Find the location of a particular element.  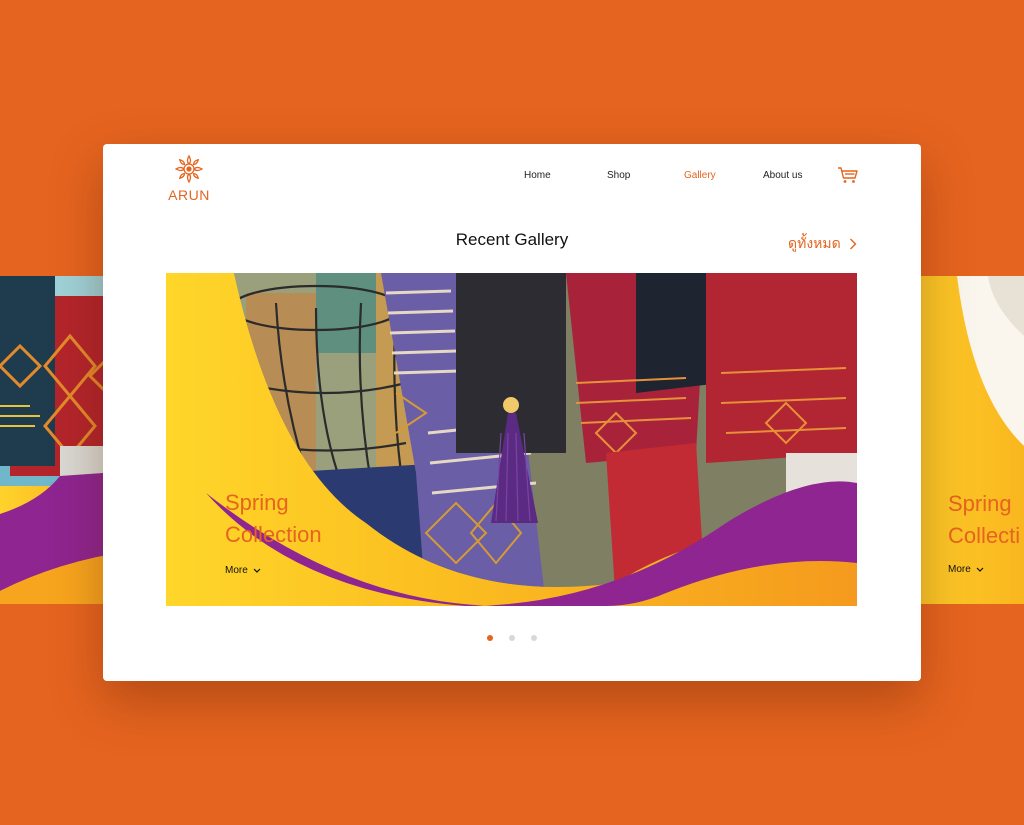

carousel-pagination is located at coordinates (512, 638).